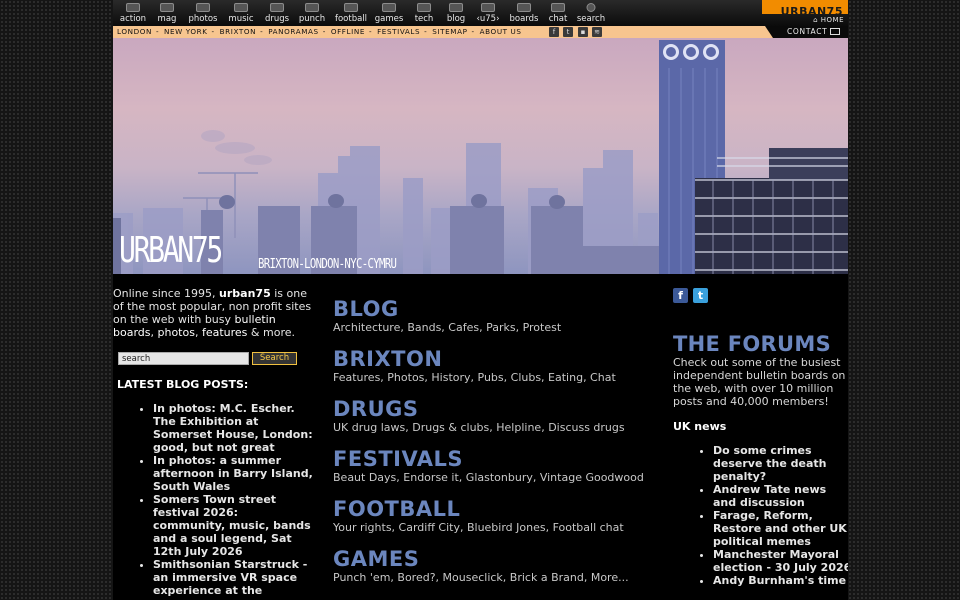  Describe the element at coordinates (780, 580) in the screenshot. I see `news-thread-link: Andy Burnham's time` at that location.